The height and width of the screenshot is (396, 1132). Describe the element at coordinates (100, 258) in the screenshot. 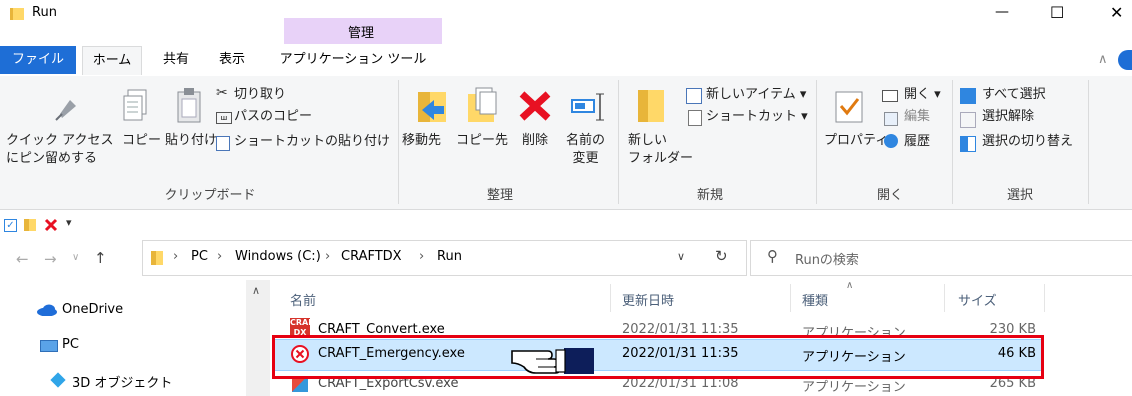

I see `up-arrow-icon: ↑` at that location.